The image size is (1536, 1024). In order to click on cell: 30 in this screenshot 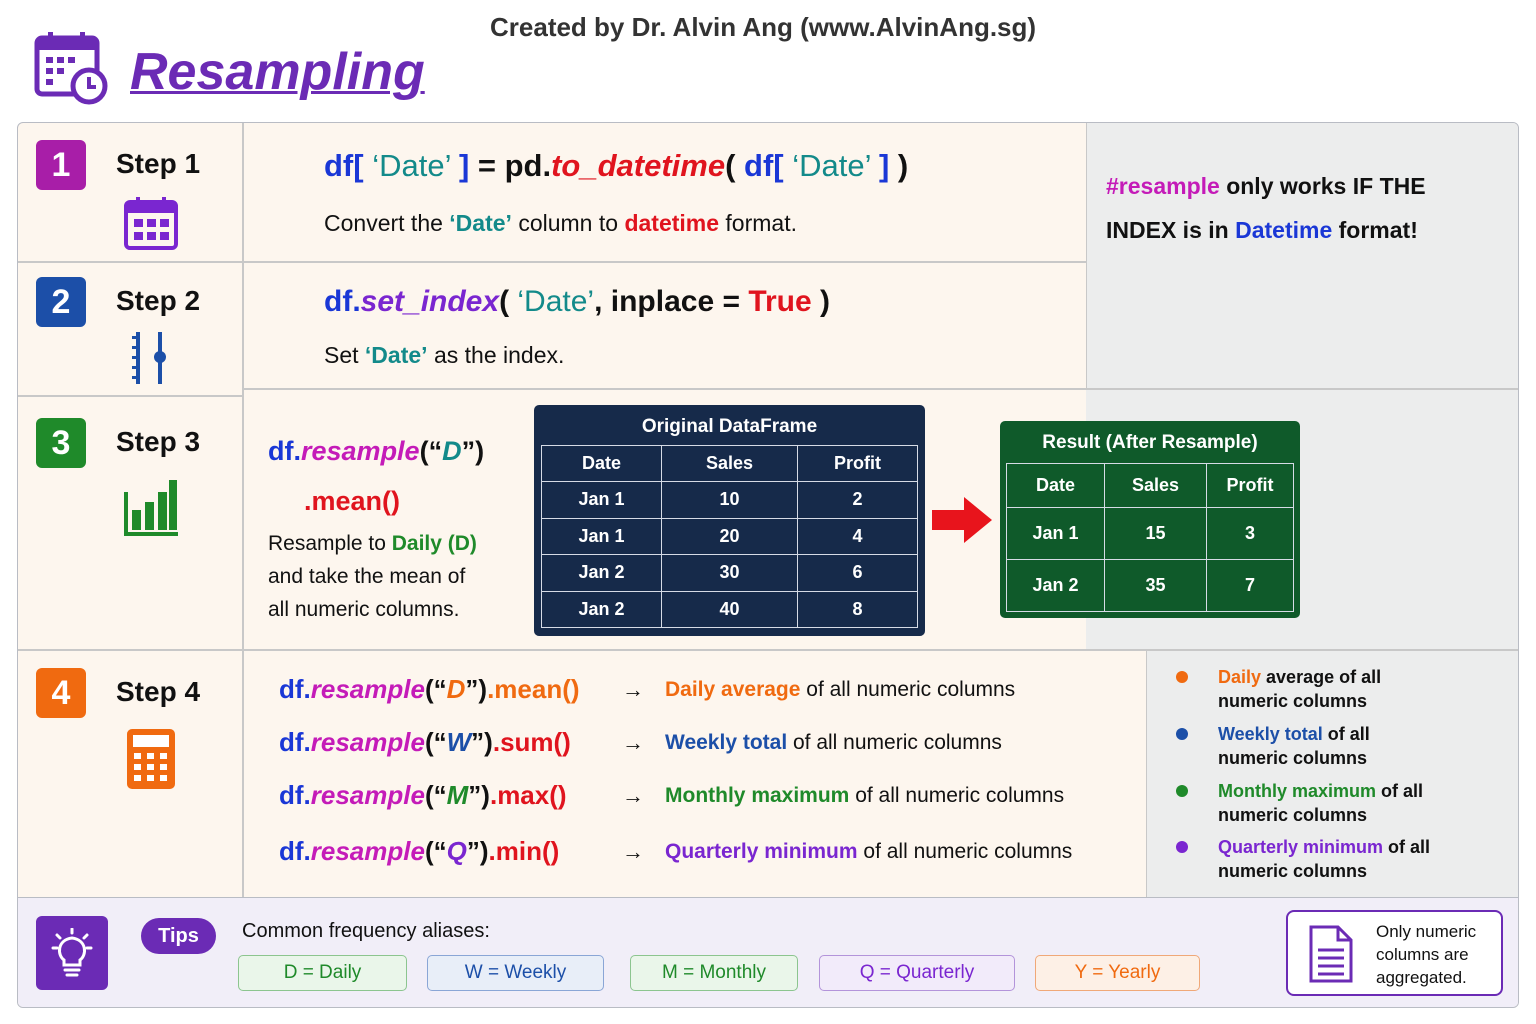, I will do `click(729, 573)`.